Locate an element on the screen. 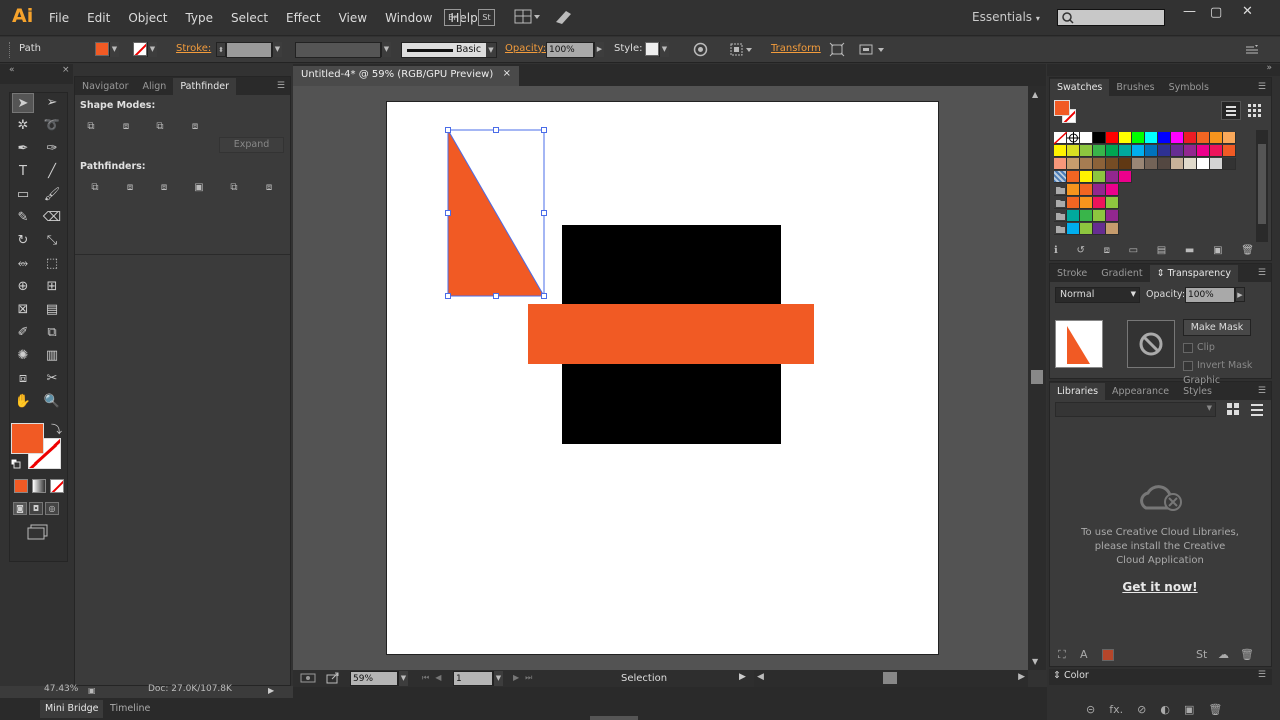 This screenshot has width=1280, height=720. tab-symbols: Symbols is located at coordinates (1189, 87).